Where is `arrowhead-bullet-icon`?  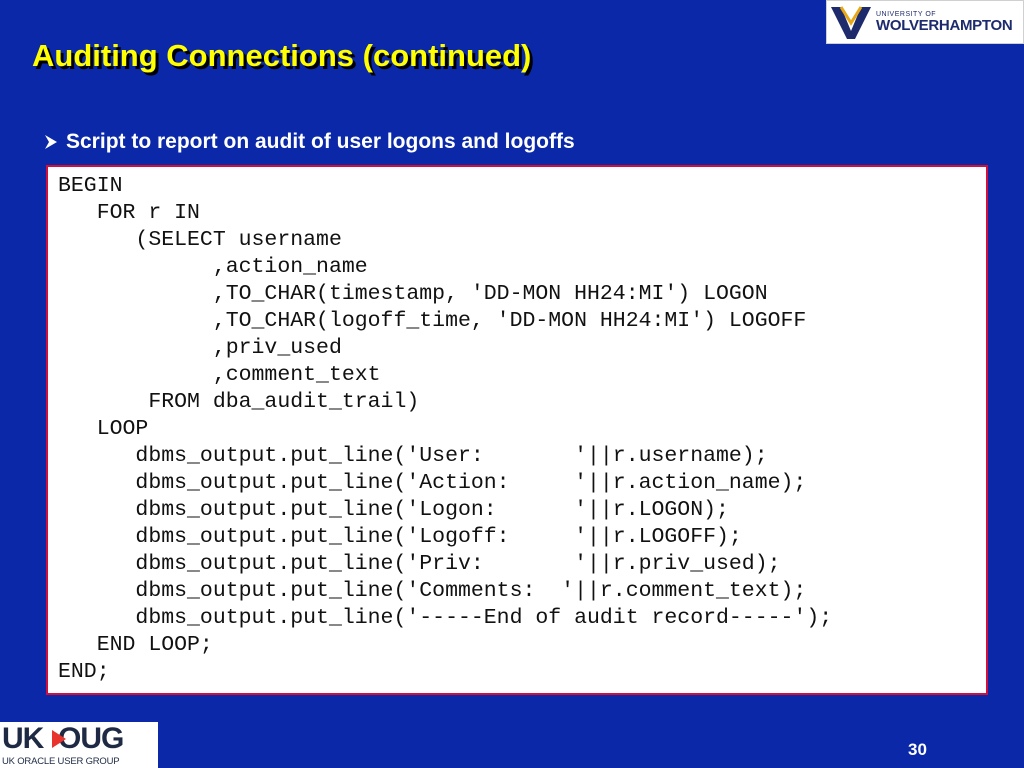
arrowhead-bullet-icon is located at coordinates (51, 142).